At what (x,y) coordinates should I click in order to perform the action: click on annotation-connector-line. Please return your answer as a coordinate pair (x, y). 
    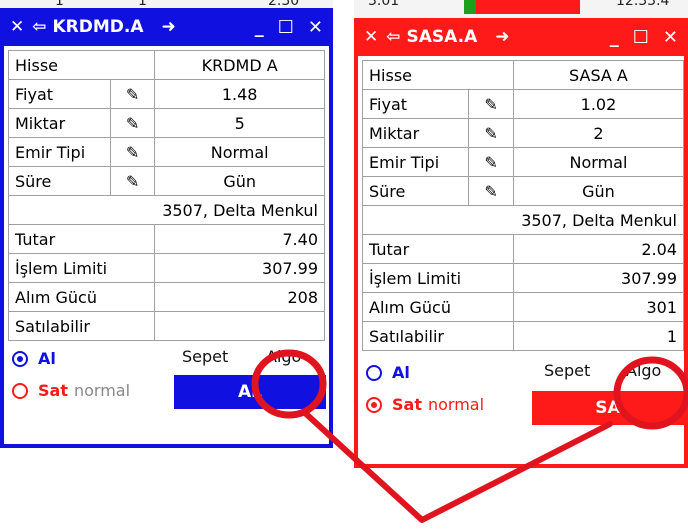
    Looking at the image, I should click on (457, 466).